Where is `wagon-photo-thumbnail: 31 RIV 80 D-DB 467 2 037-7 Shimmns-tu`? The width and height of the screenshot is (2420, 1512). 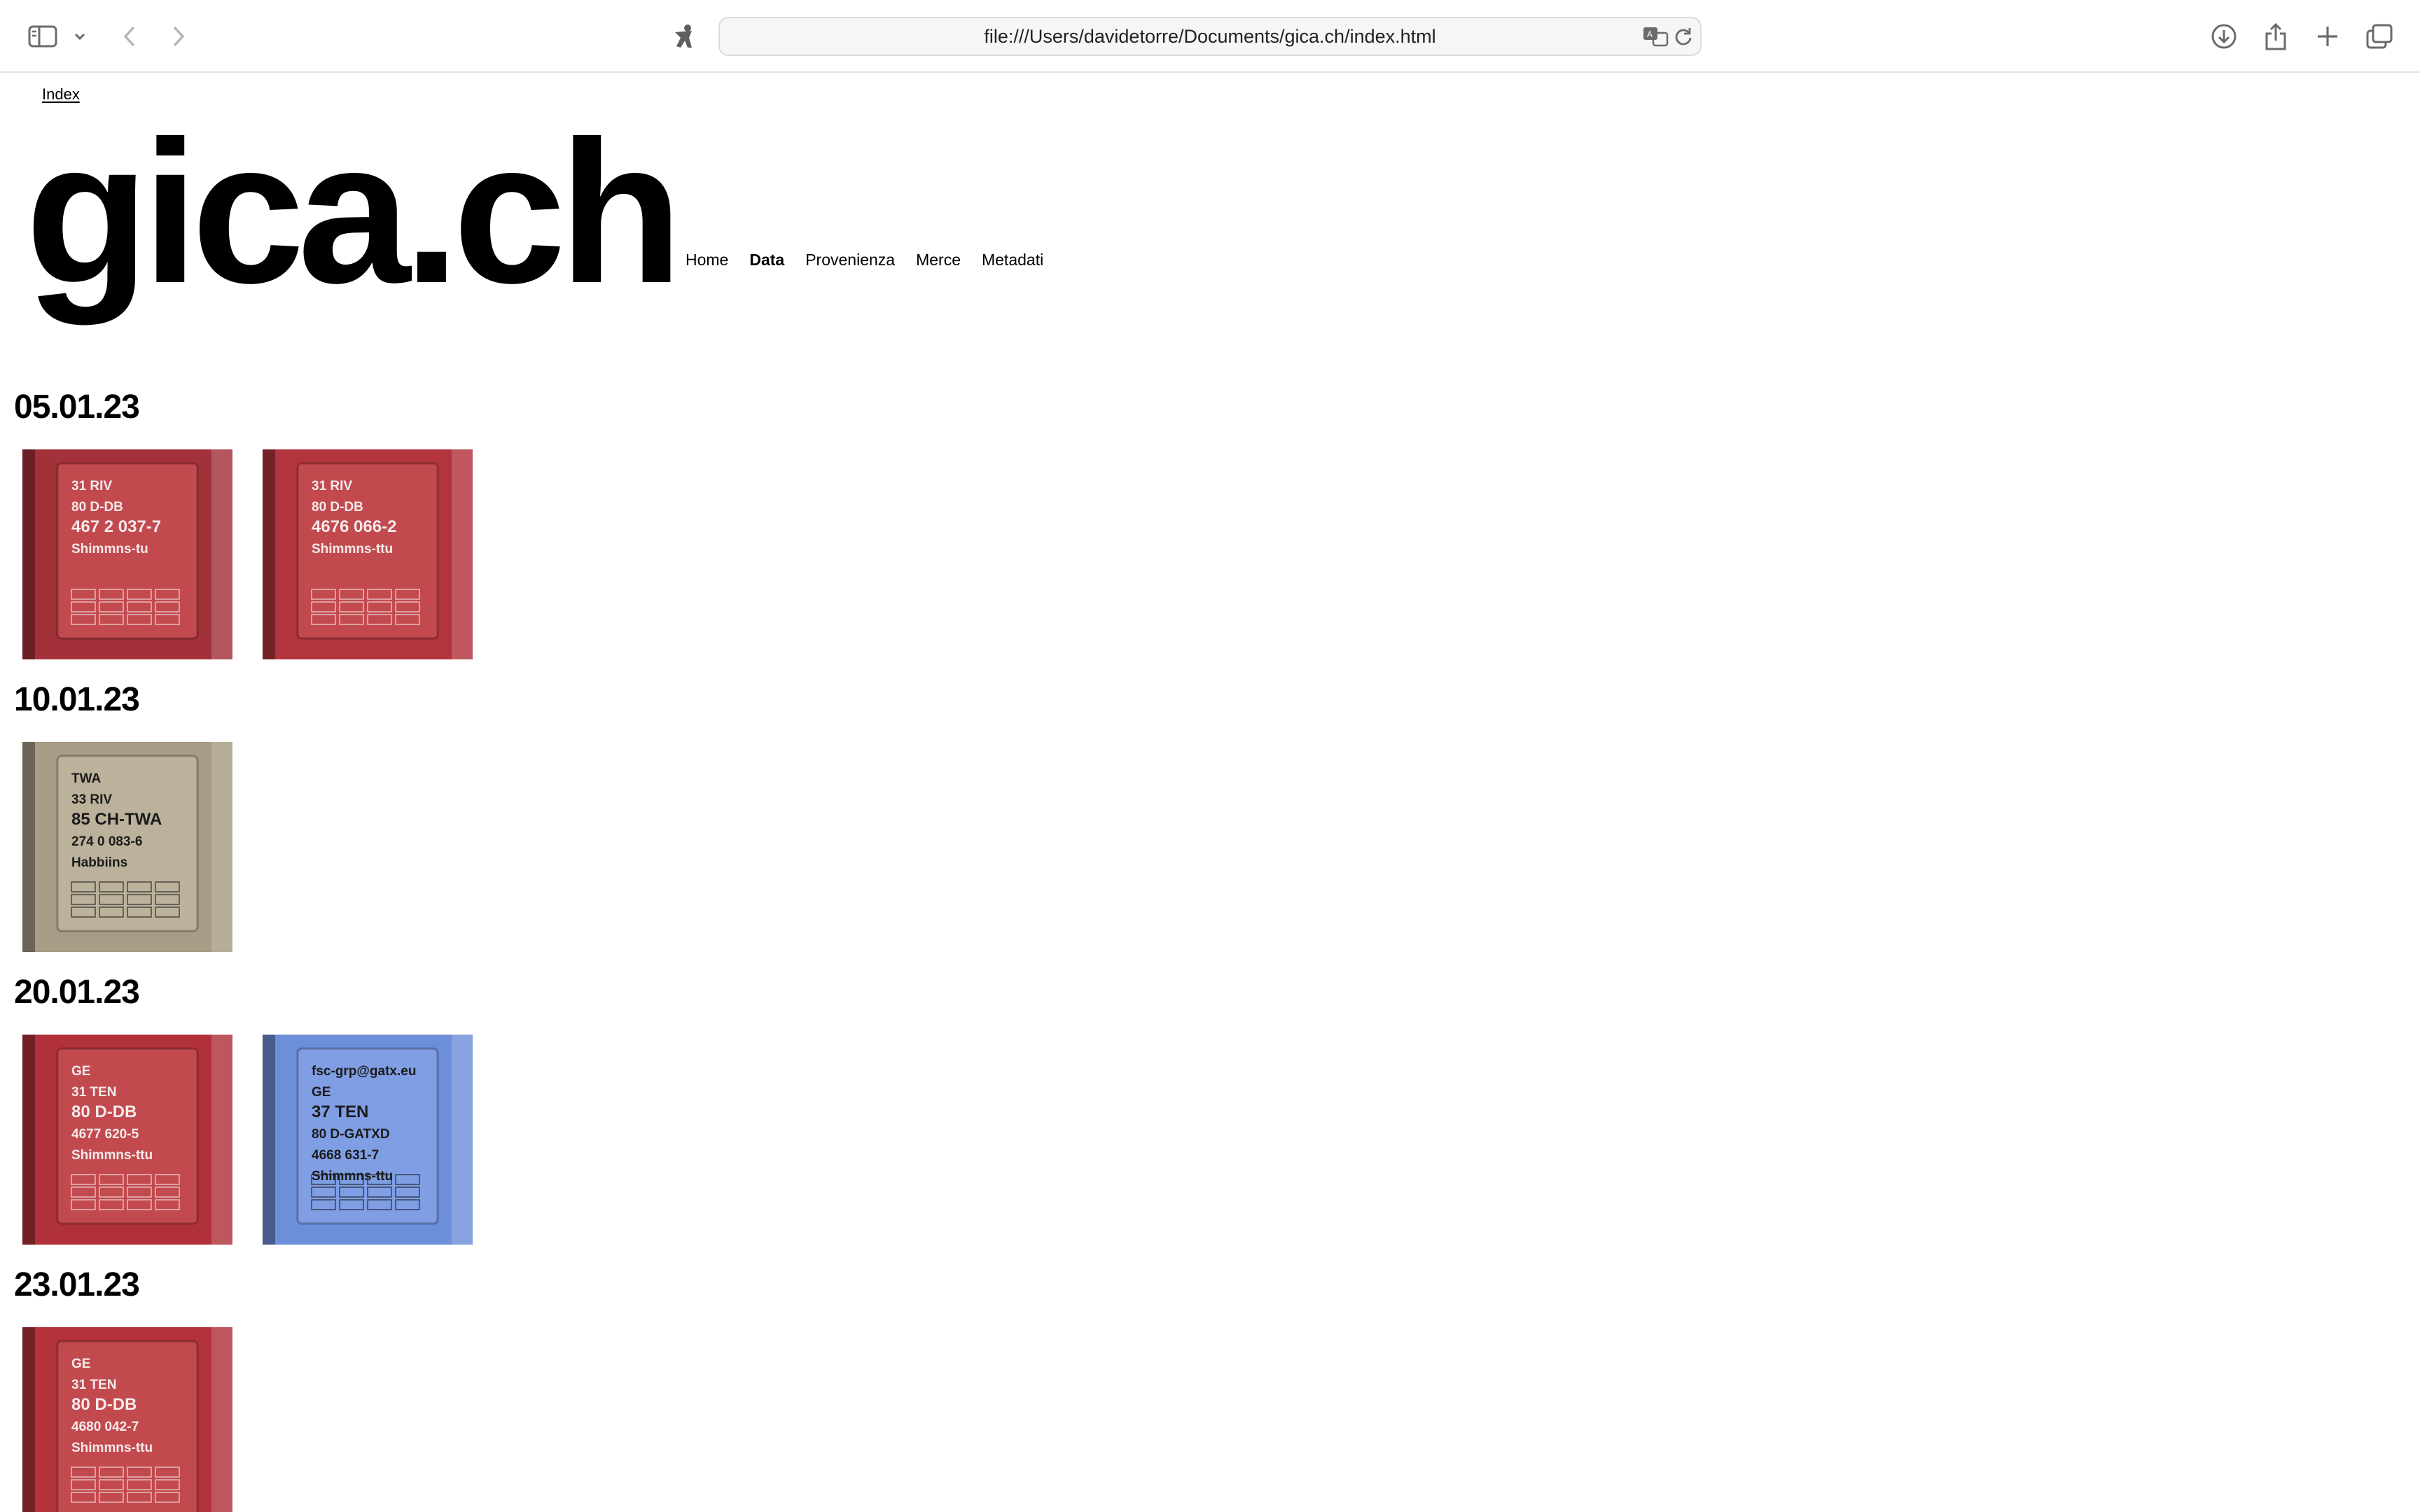
wagon-photo-thumbnail: 31 RIV 80 D-DB 467 2 037-7 Shimmns-tu is located at coordinates (127, 554).